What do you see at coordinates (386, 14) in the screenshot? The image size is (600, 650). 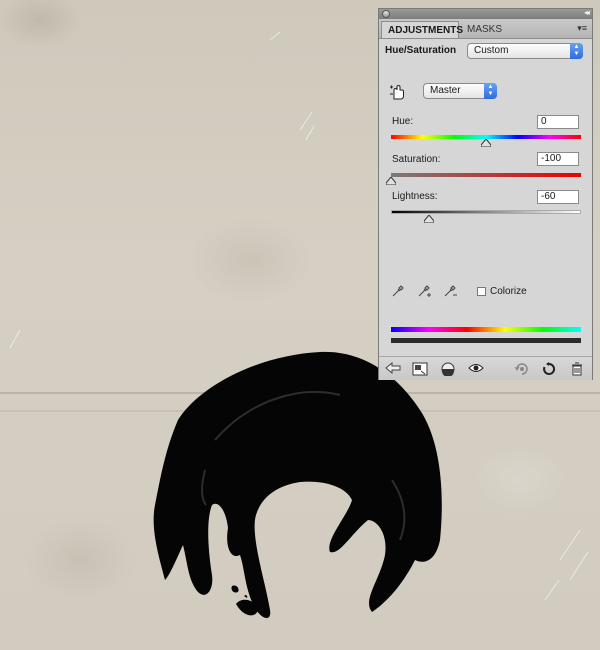 I see `close-icon` at bounding box center [386, 14].